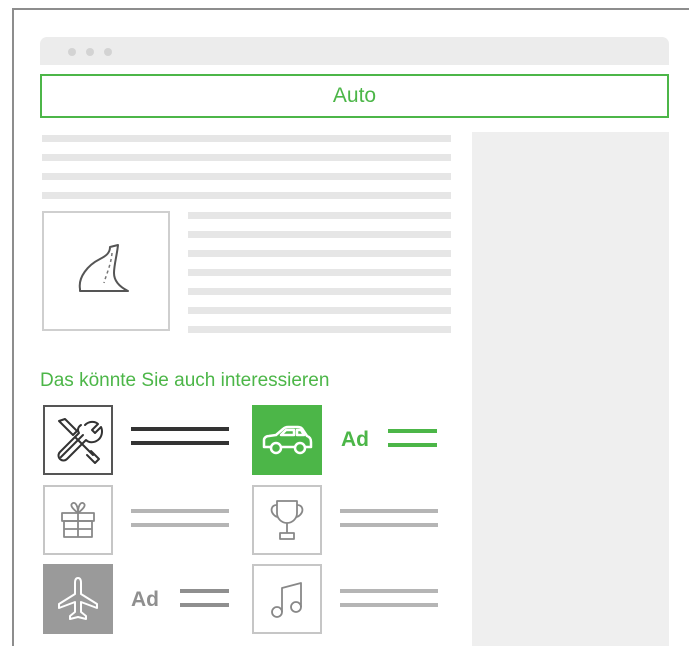 The width and height of the screenshot is (689, 646). I want to click on browser-toolbar, so click(354, 51).